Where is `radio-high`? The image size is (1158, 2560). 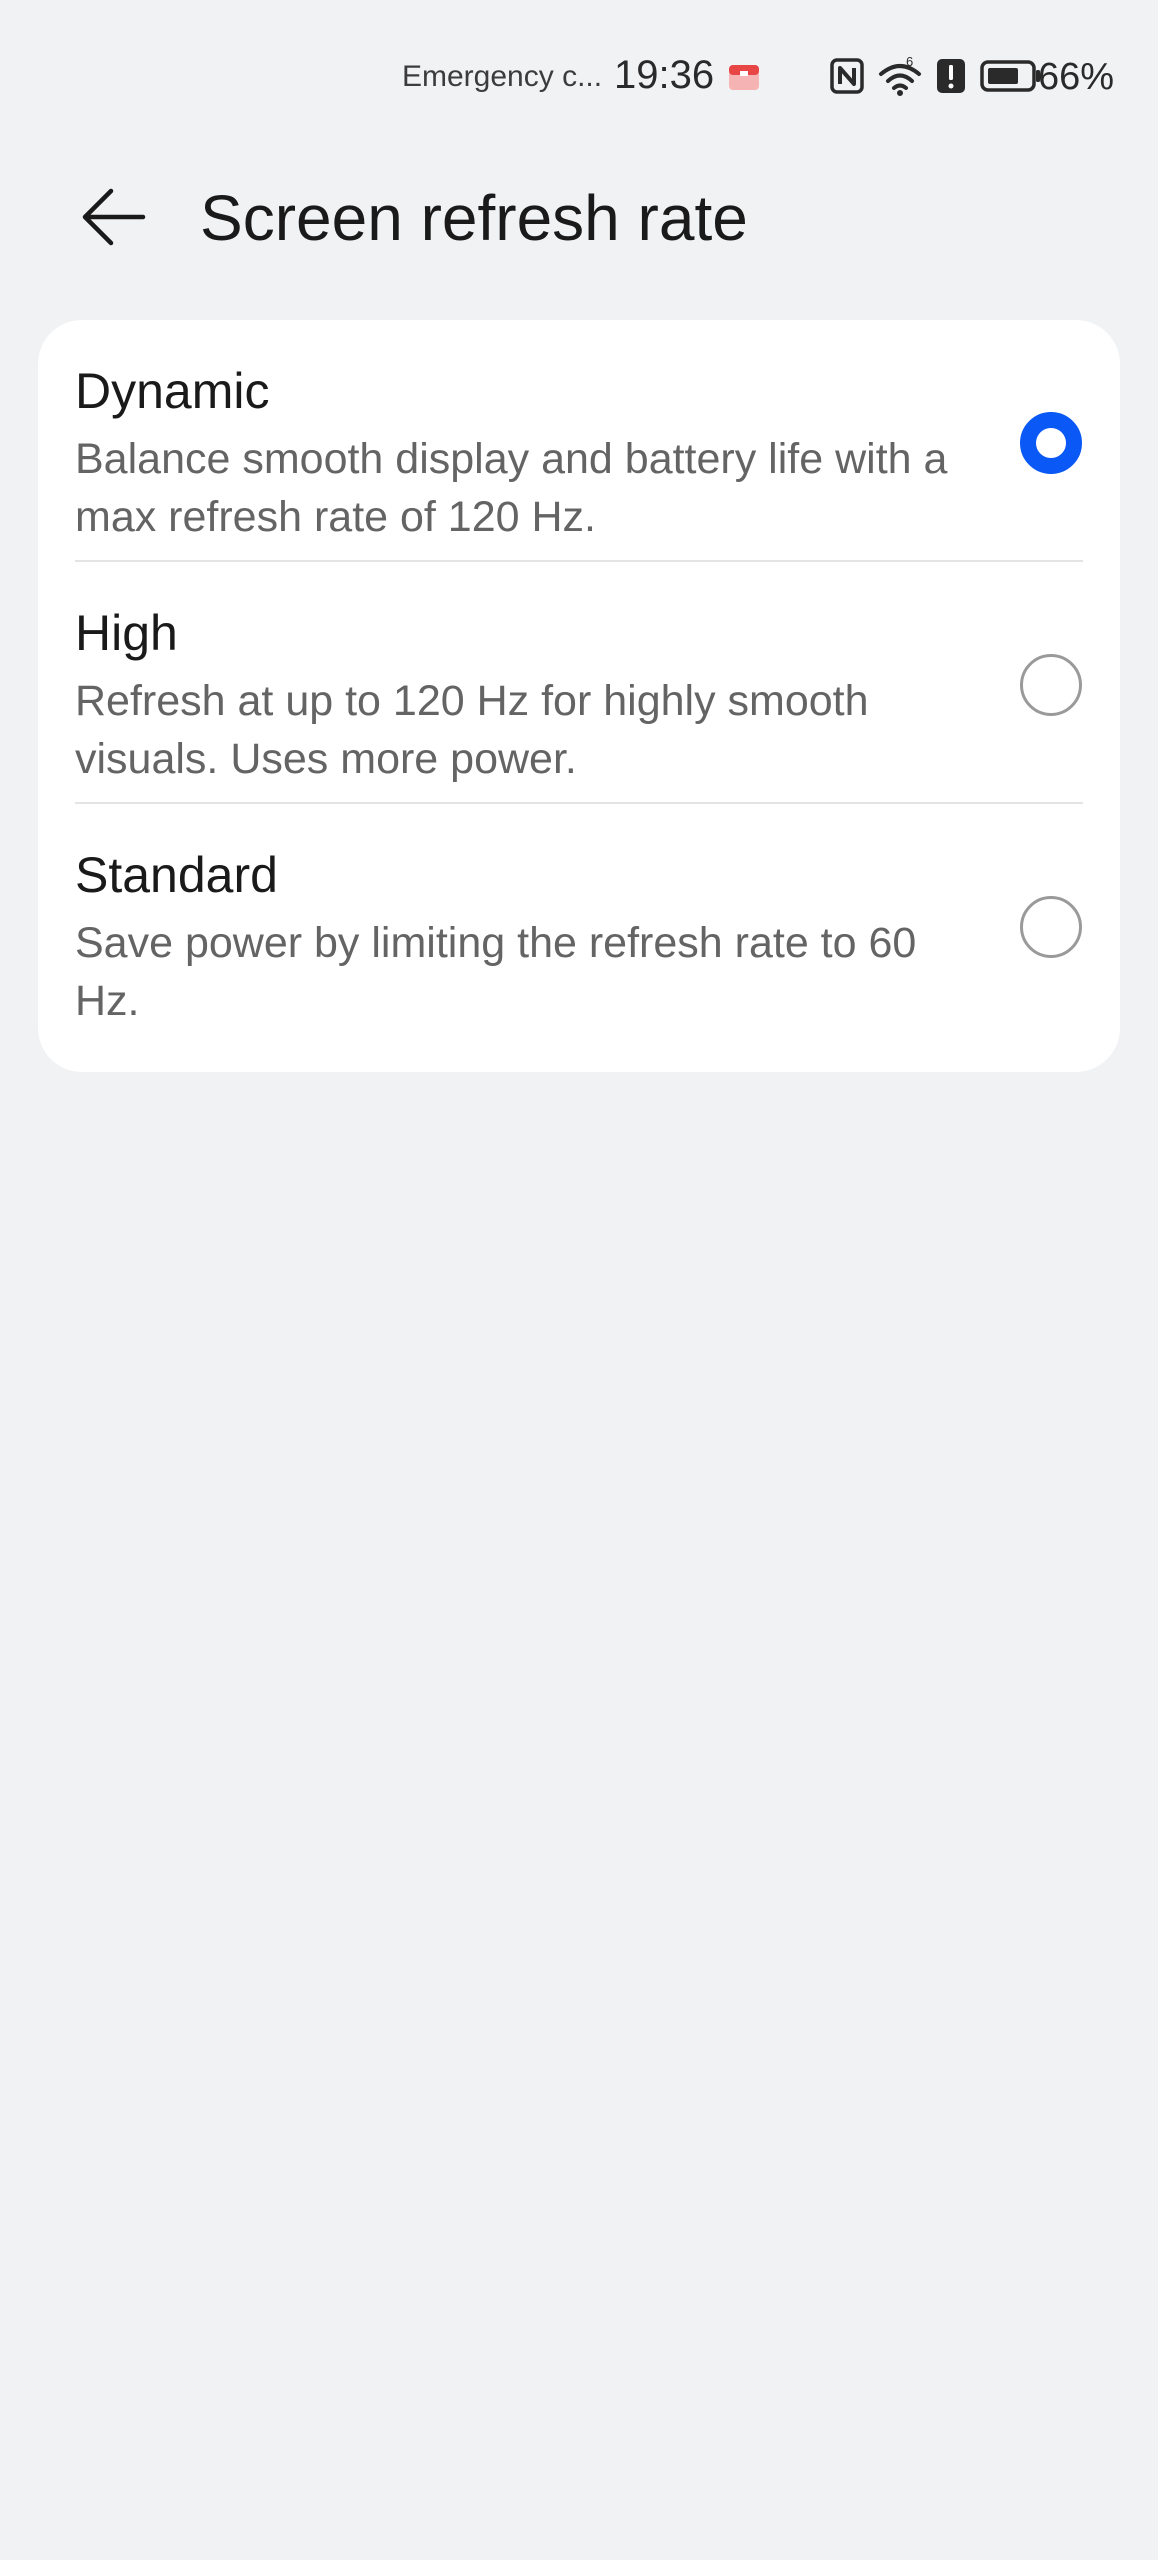
radio-high is located at coordinates (1051, 685).